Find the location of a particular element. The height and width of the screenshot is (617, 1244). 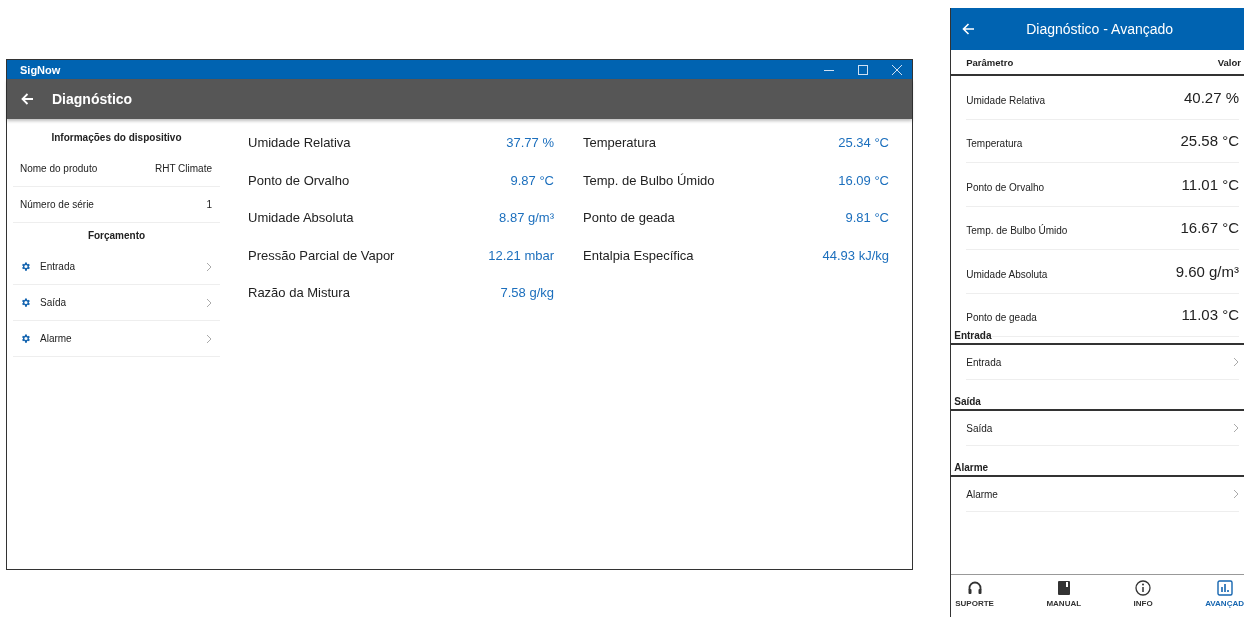

page-title: Diagnóstico is located at coordinates (92, 99).